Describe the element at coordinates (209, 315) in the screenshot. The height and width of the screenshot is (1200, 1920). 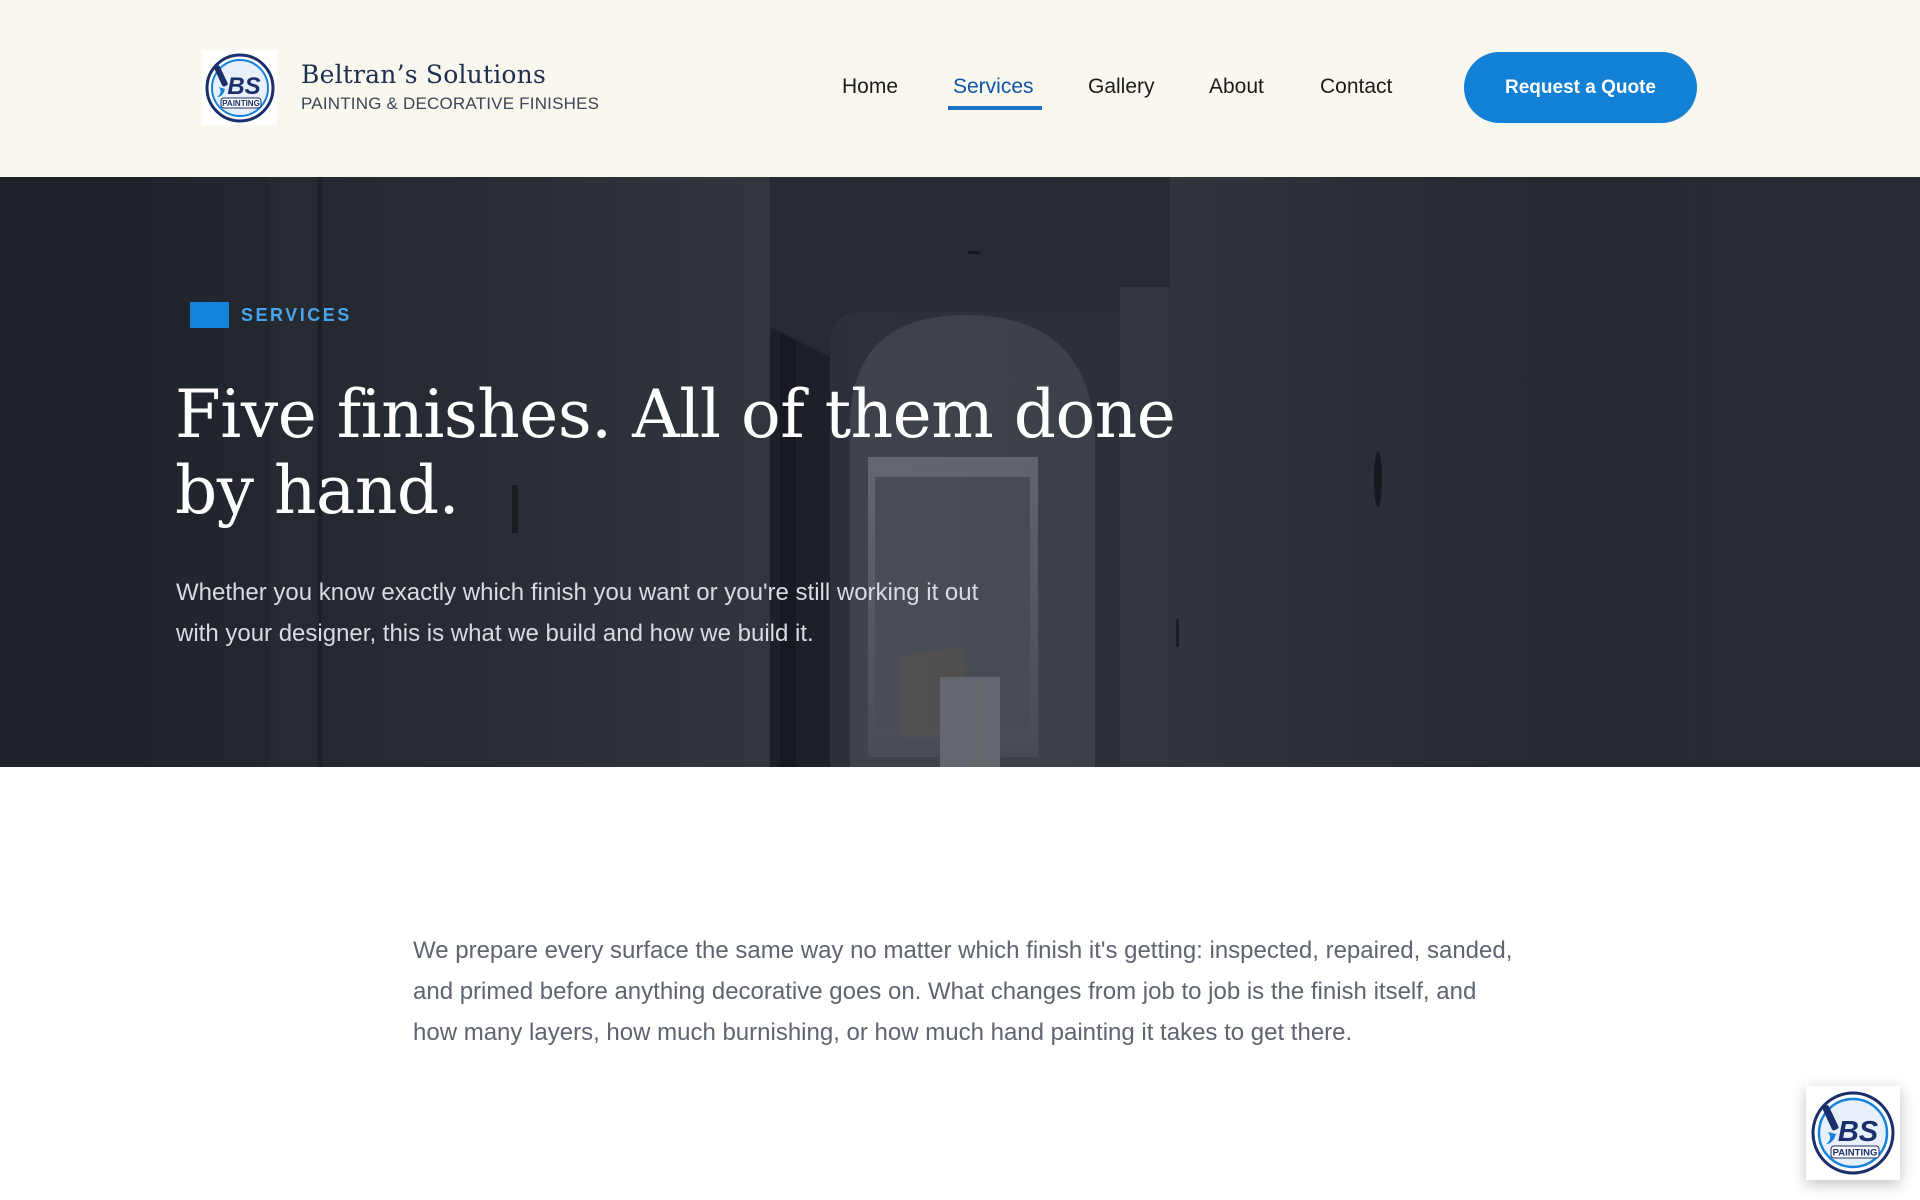
I see `eyebrow-accent-block` at that location.